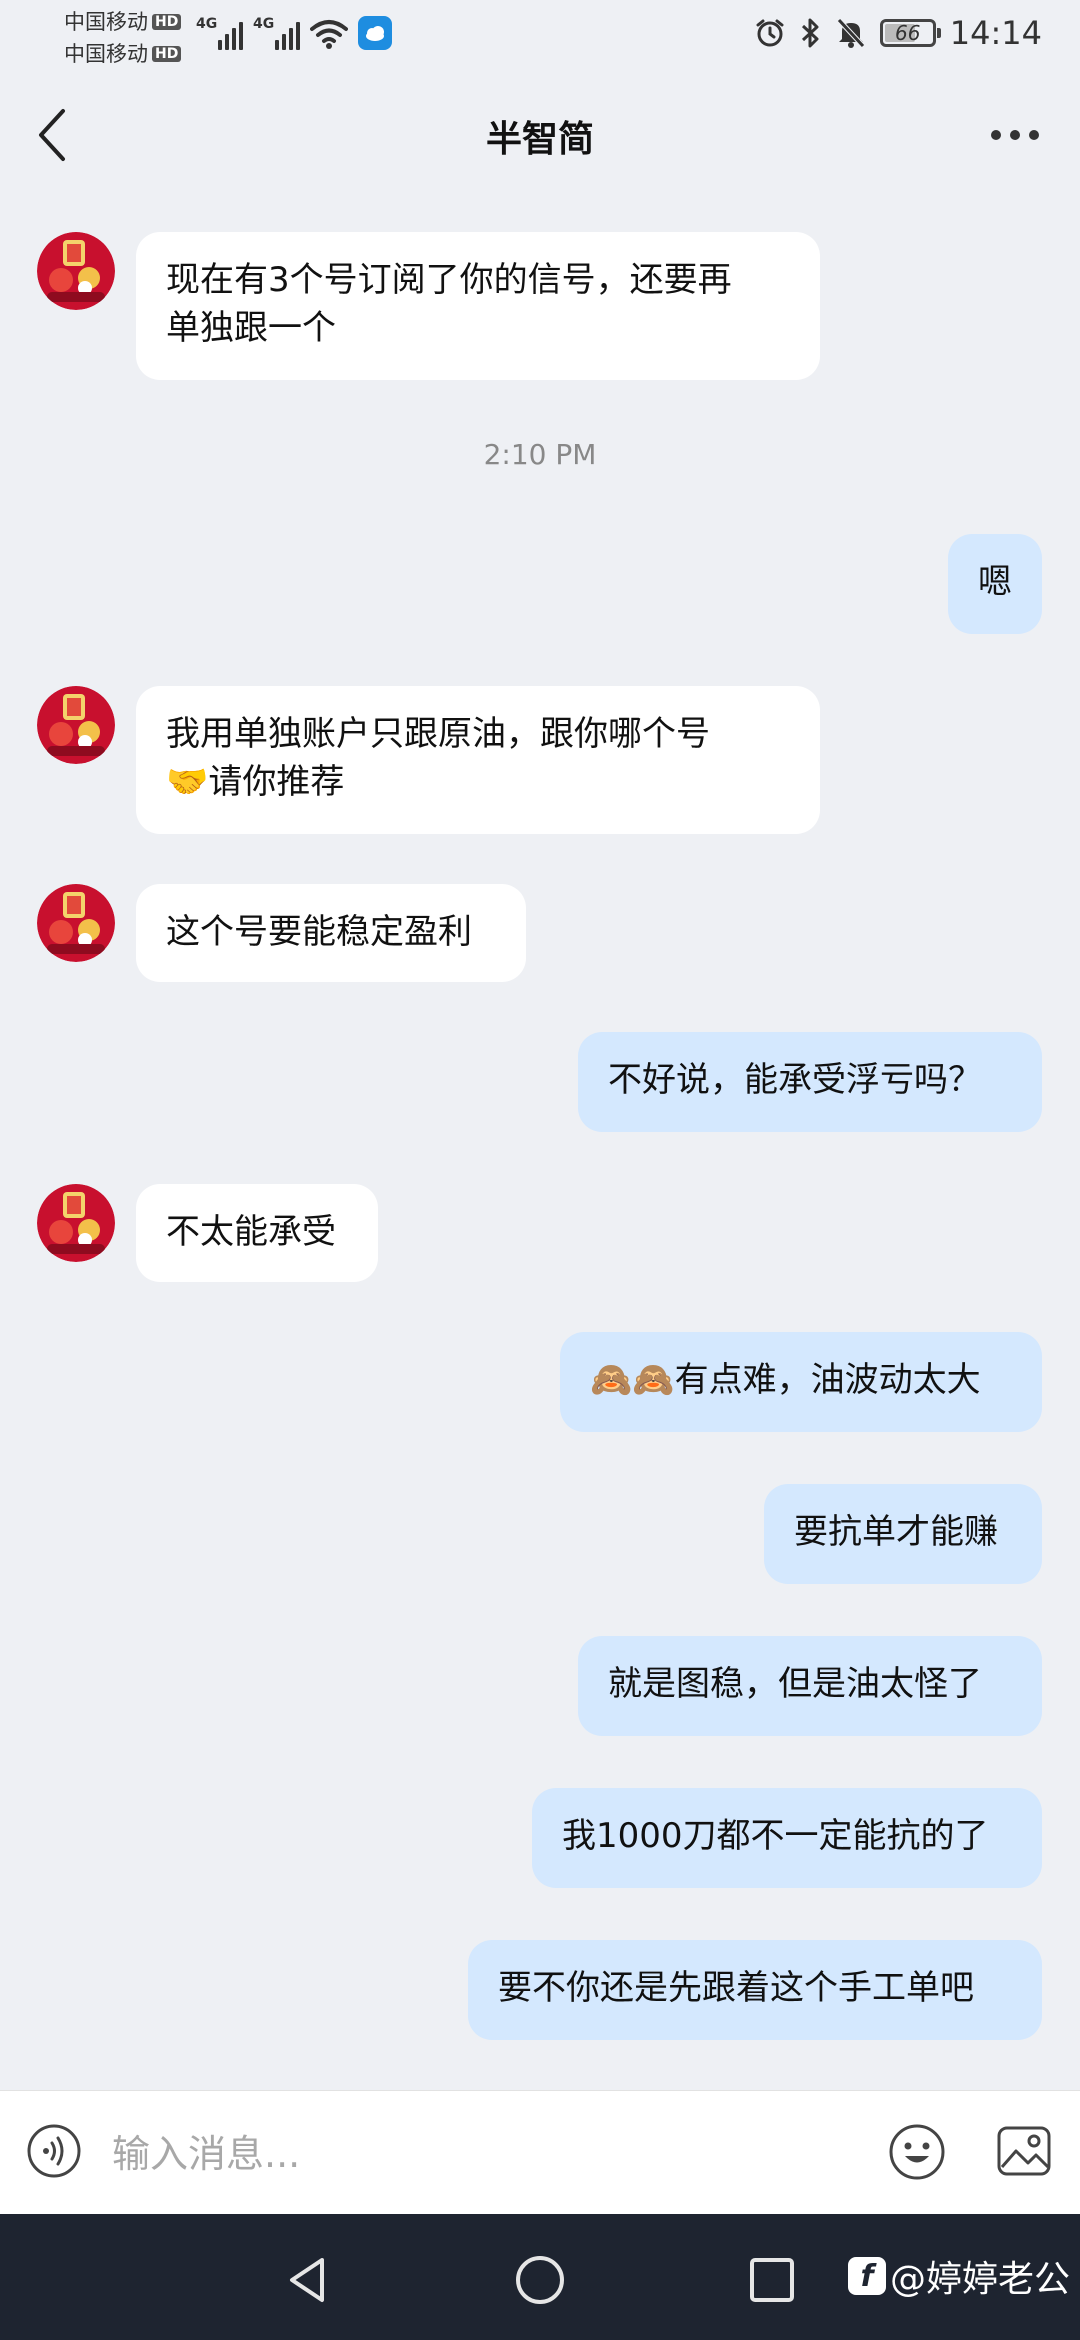  I want to click on mute-icon, so click(850, 33).